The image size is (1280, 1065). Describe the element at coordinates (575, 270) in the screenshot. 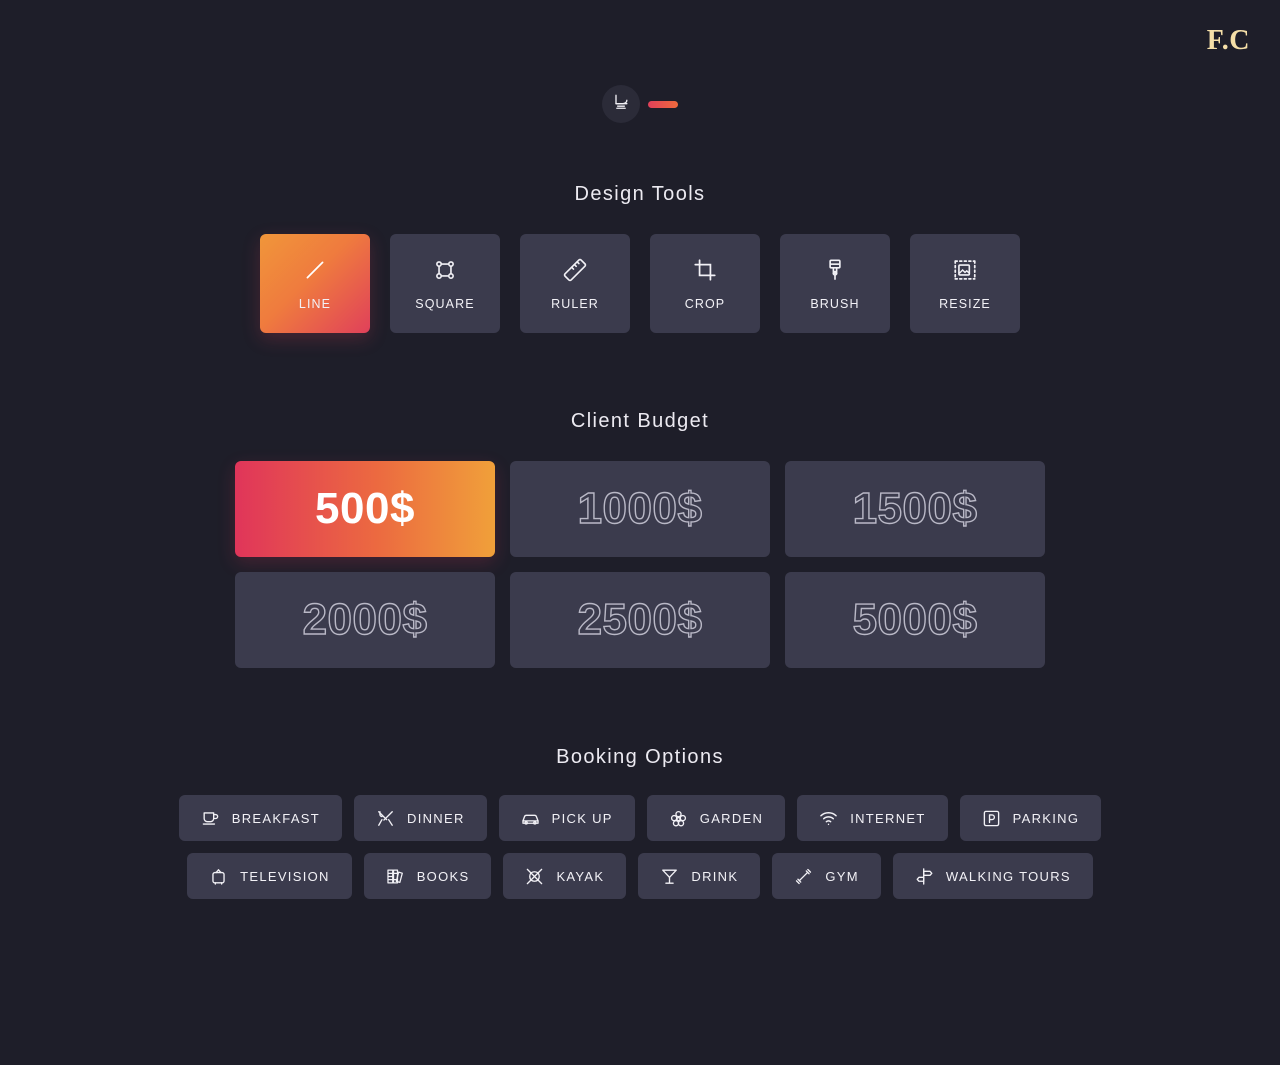

I see `ruler-icon` at that location.